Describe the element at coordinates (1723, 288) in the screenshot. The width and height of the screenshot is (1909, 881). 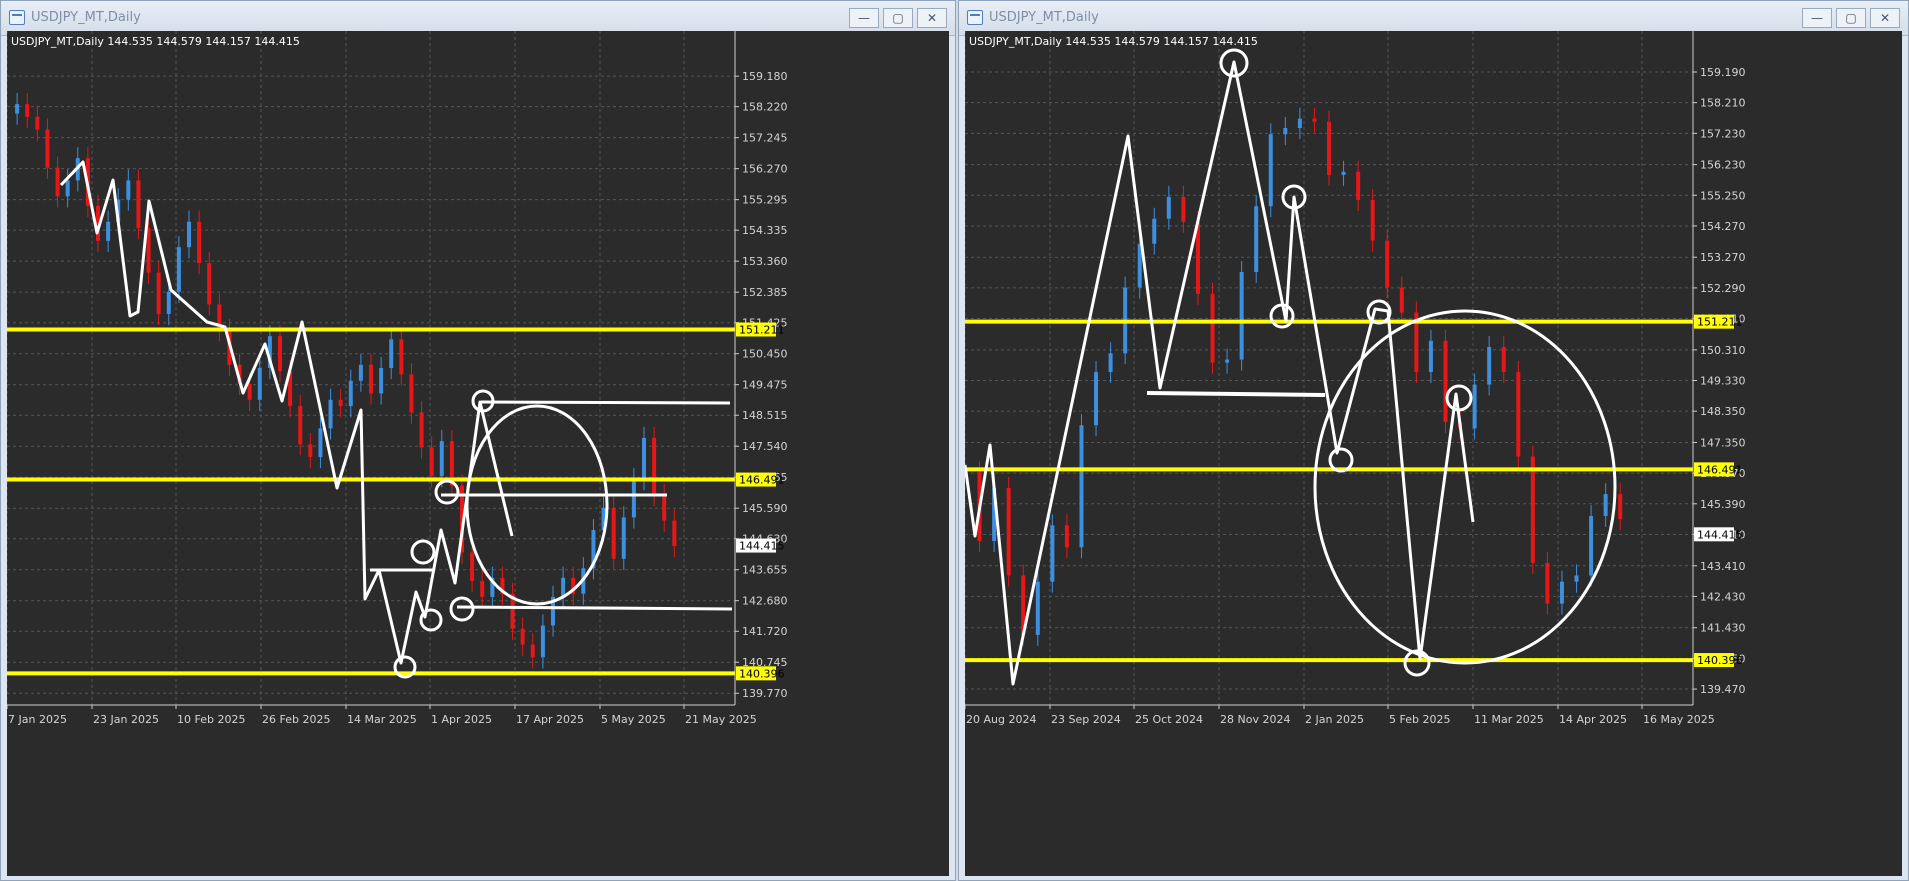
I see `y-tick-label: 152.290` at that location.